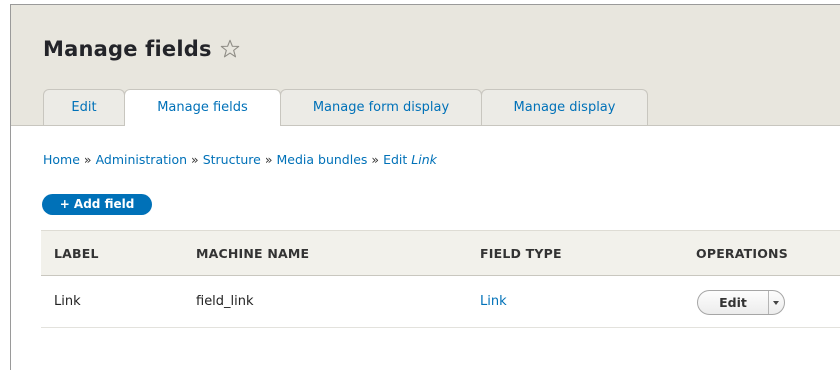  Describe the element at coordinates (202, 107) in the screenshot. I see `tab-manage-fields: Manage fields` at that location.